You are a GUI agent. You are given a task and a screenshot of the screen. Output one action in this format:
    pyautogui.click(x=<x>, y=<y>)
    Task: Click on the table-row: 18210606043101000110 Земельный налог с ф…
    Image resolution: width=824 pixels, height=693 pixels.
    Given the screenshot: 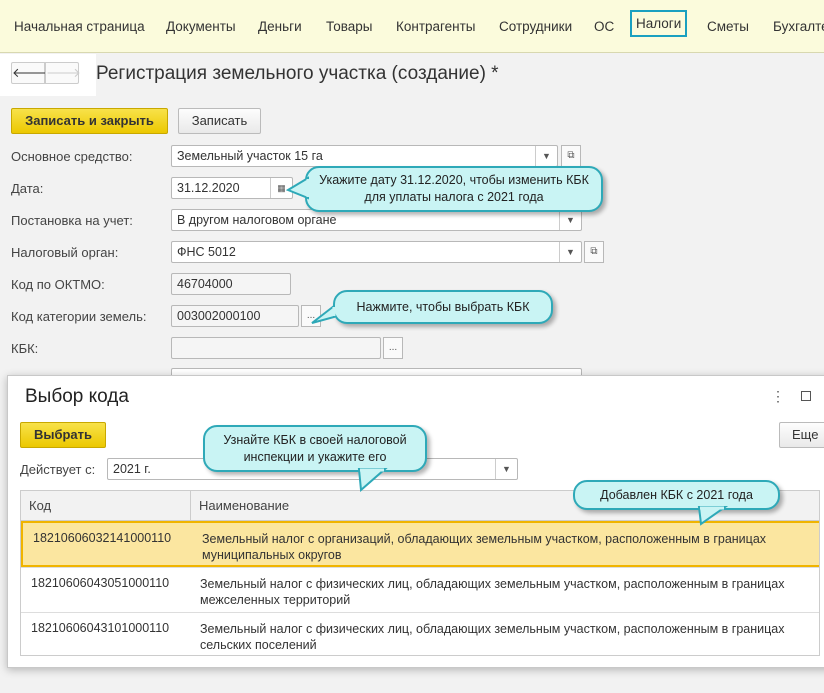 What is the action you would take?
    pyautogui.click(x=420, y=633)
    